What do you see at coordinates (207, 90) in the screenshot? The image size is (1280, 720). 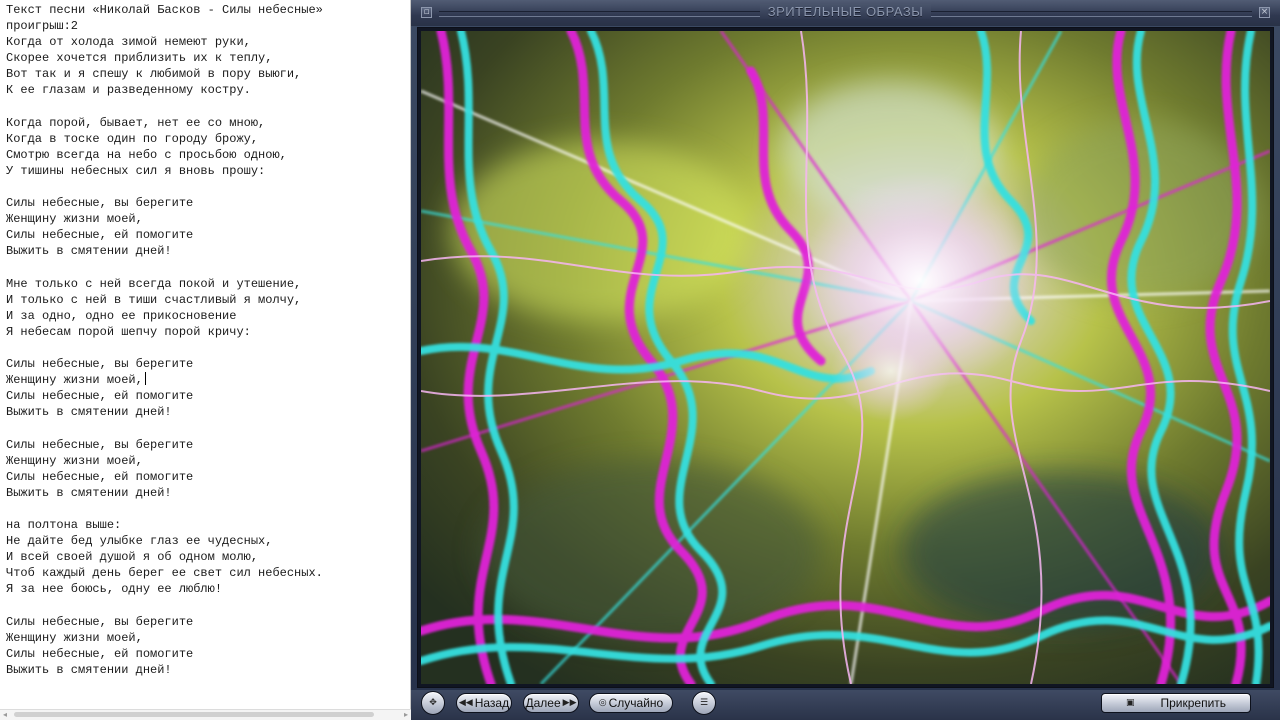 I see `editor-line: К ее глазам и разведенному костру.` at bounding box center [207, 90].